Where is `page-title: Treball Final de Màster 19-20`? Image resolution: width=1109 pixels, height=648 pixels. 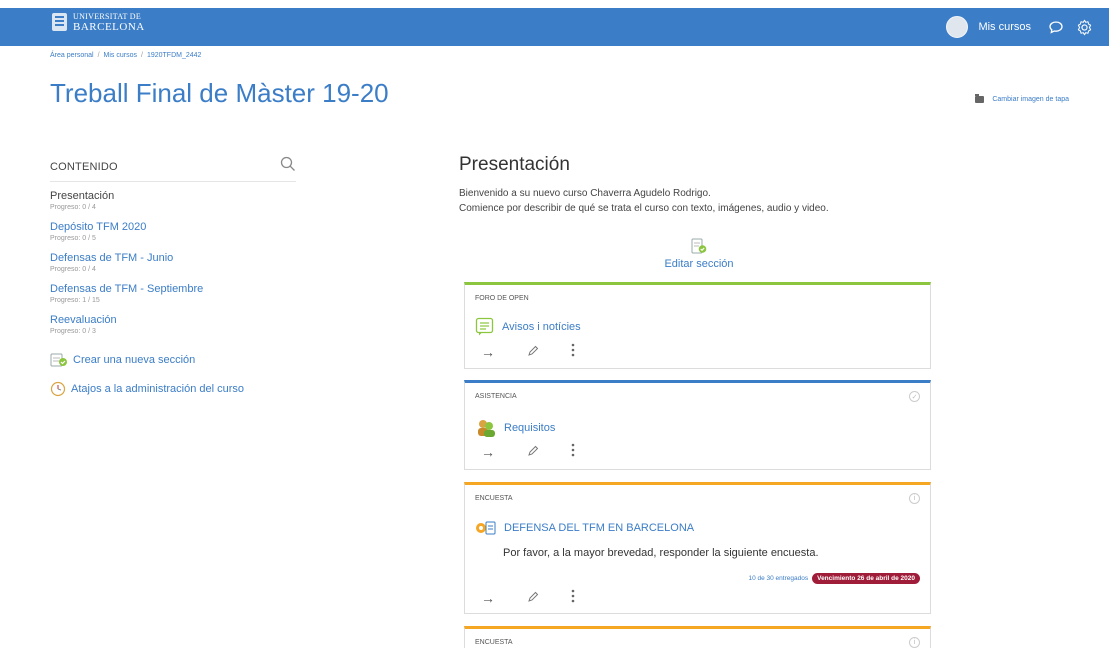
page-title: Treball Final de Màster 19-20 is located at coordinates (219, 93).